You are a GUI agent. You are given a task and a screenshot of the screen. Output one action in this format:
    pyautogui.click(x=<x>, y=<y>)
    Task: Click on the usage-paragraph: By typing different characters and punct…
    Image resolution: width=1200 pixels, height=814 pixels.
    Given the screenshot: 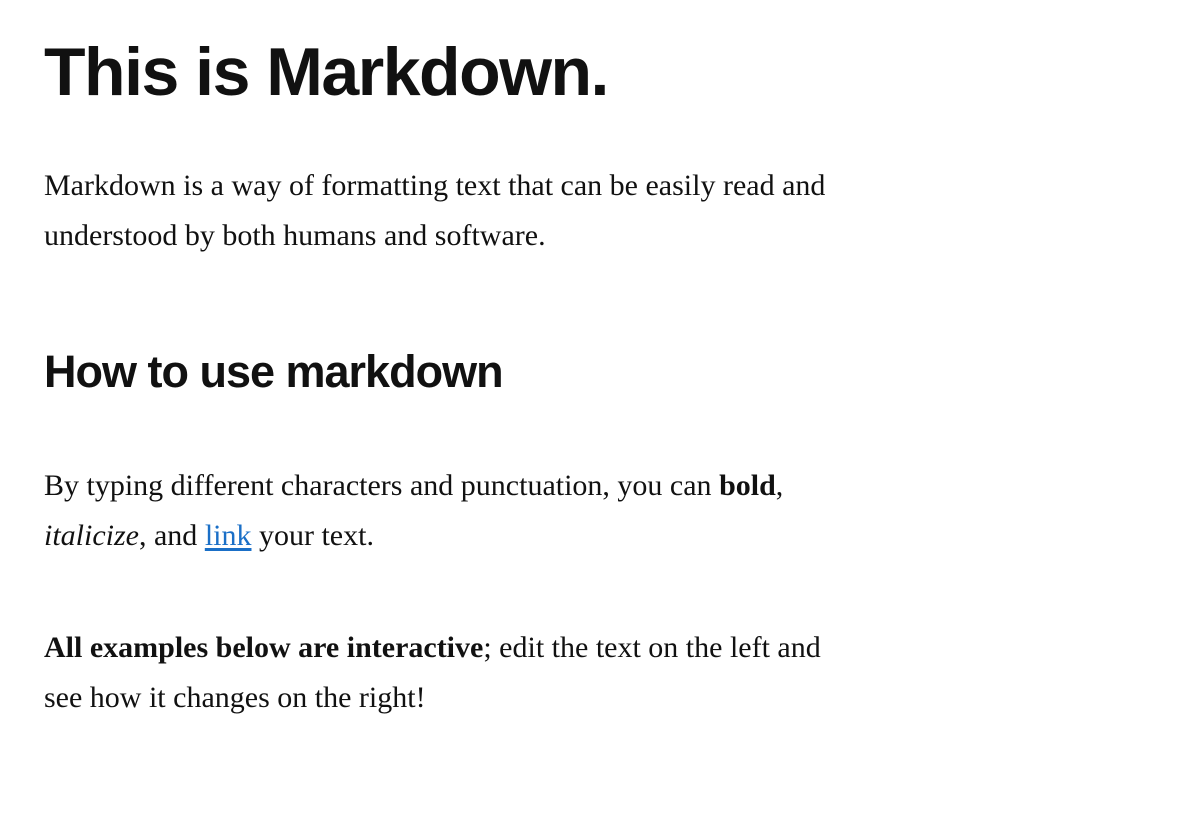 What is the action you would take?
    pyautogui.click(x=524, y=511)
    